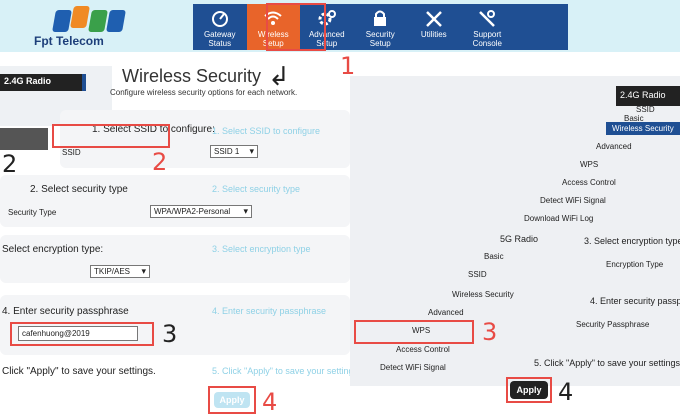 The height and width of the screenshot is (419, 680). What do you see at coordinates (645, 109) in the screenshot?
I see `menu-ssid: SSID` at bounding box center [645, 109].